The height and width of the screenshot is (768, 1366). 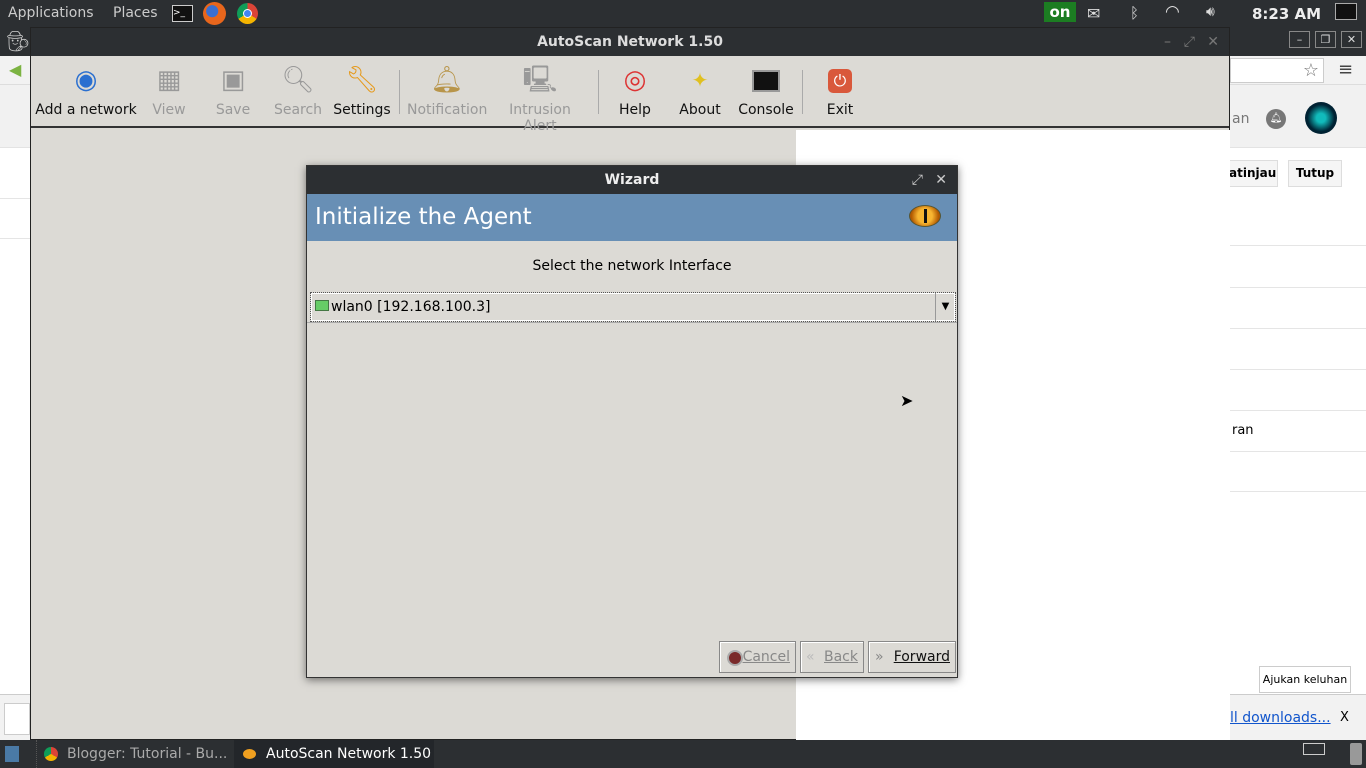 What do you see at coordinates (1321, 118) in the screenshot?
I see `avatar` at bounding box center [1321, 118].